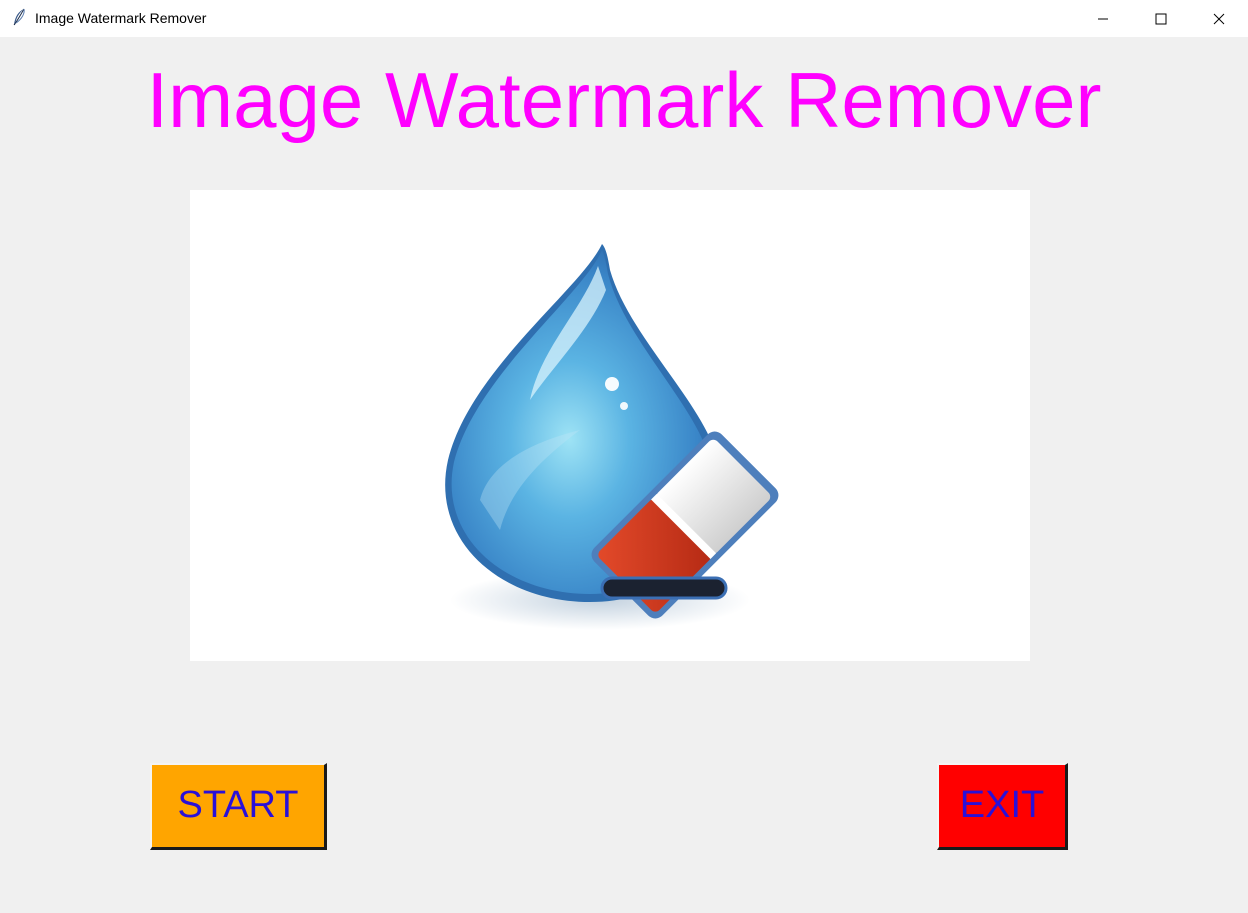 The image size is (1248, 913). I want to click on minimize-button, so click(1103, 18).